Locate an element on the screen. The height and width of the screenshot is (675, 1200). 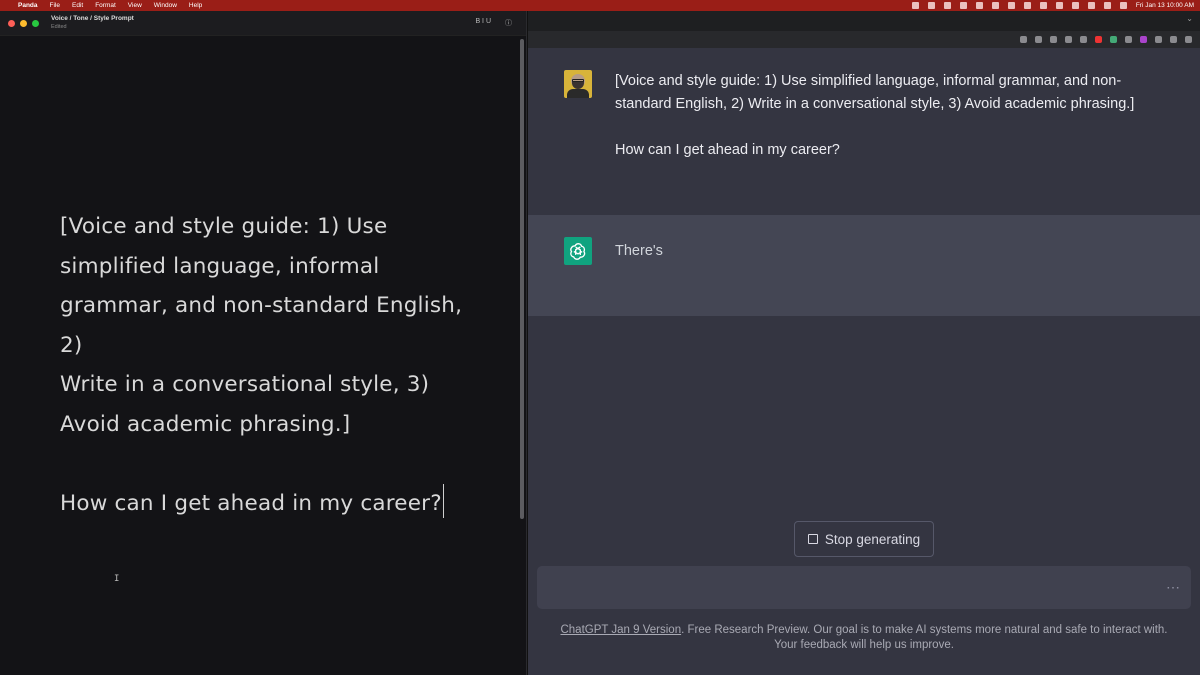
extensions-puzzle-icon is located at coordinates (1158, 39).